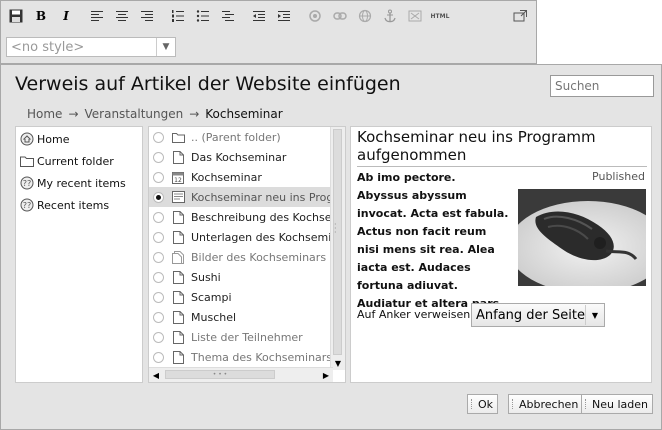 The width and height of the screenshot is (662, 430). I want to click on outdent-icon, so click(259, 16).